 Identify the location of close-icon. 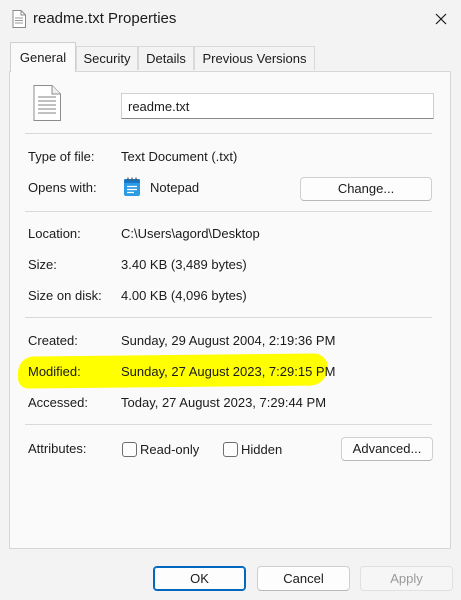
(440, 19).